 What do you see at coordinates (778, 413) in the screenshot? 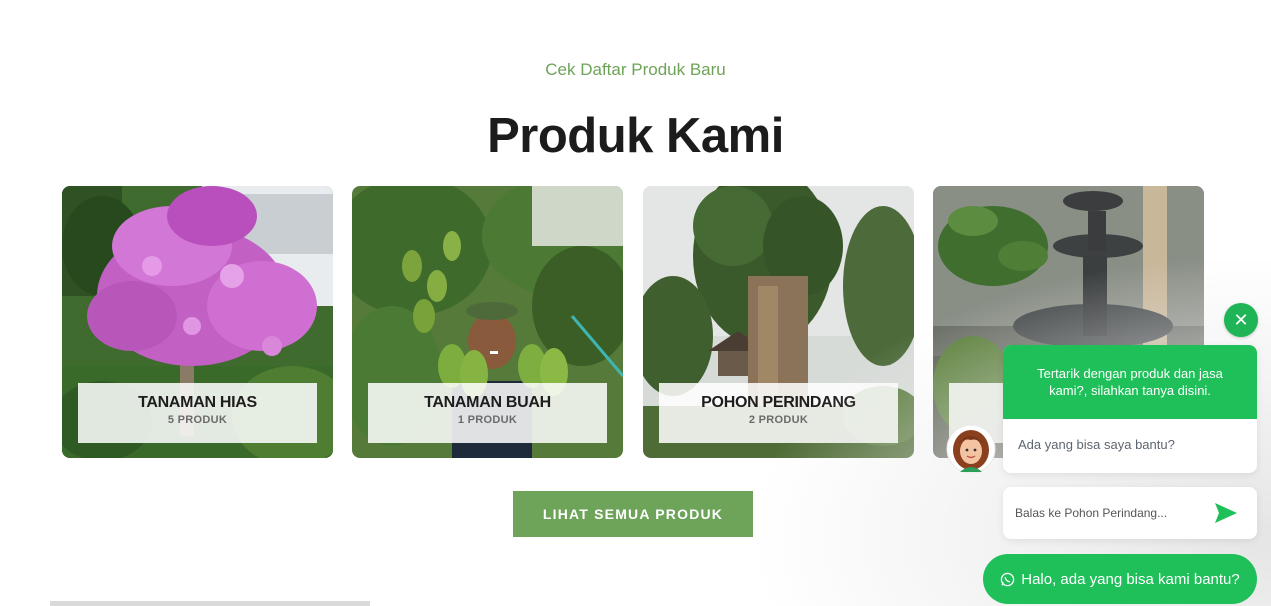
I see `card-label: POHON PERINDANG 2 PRODUK` at bounding box center [778, 413].